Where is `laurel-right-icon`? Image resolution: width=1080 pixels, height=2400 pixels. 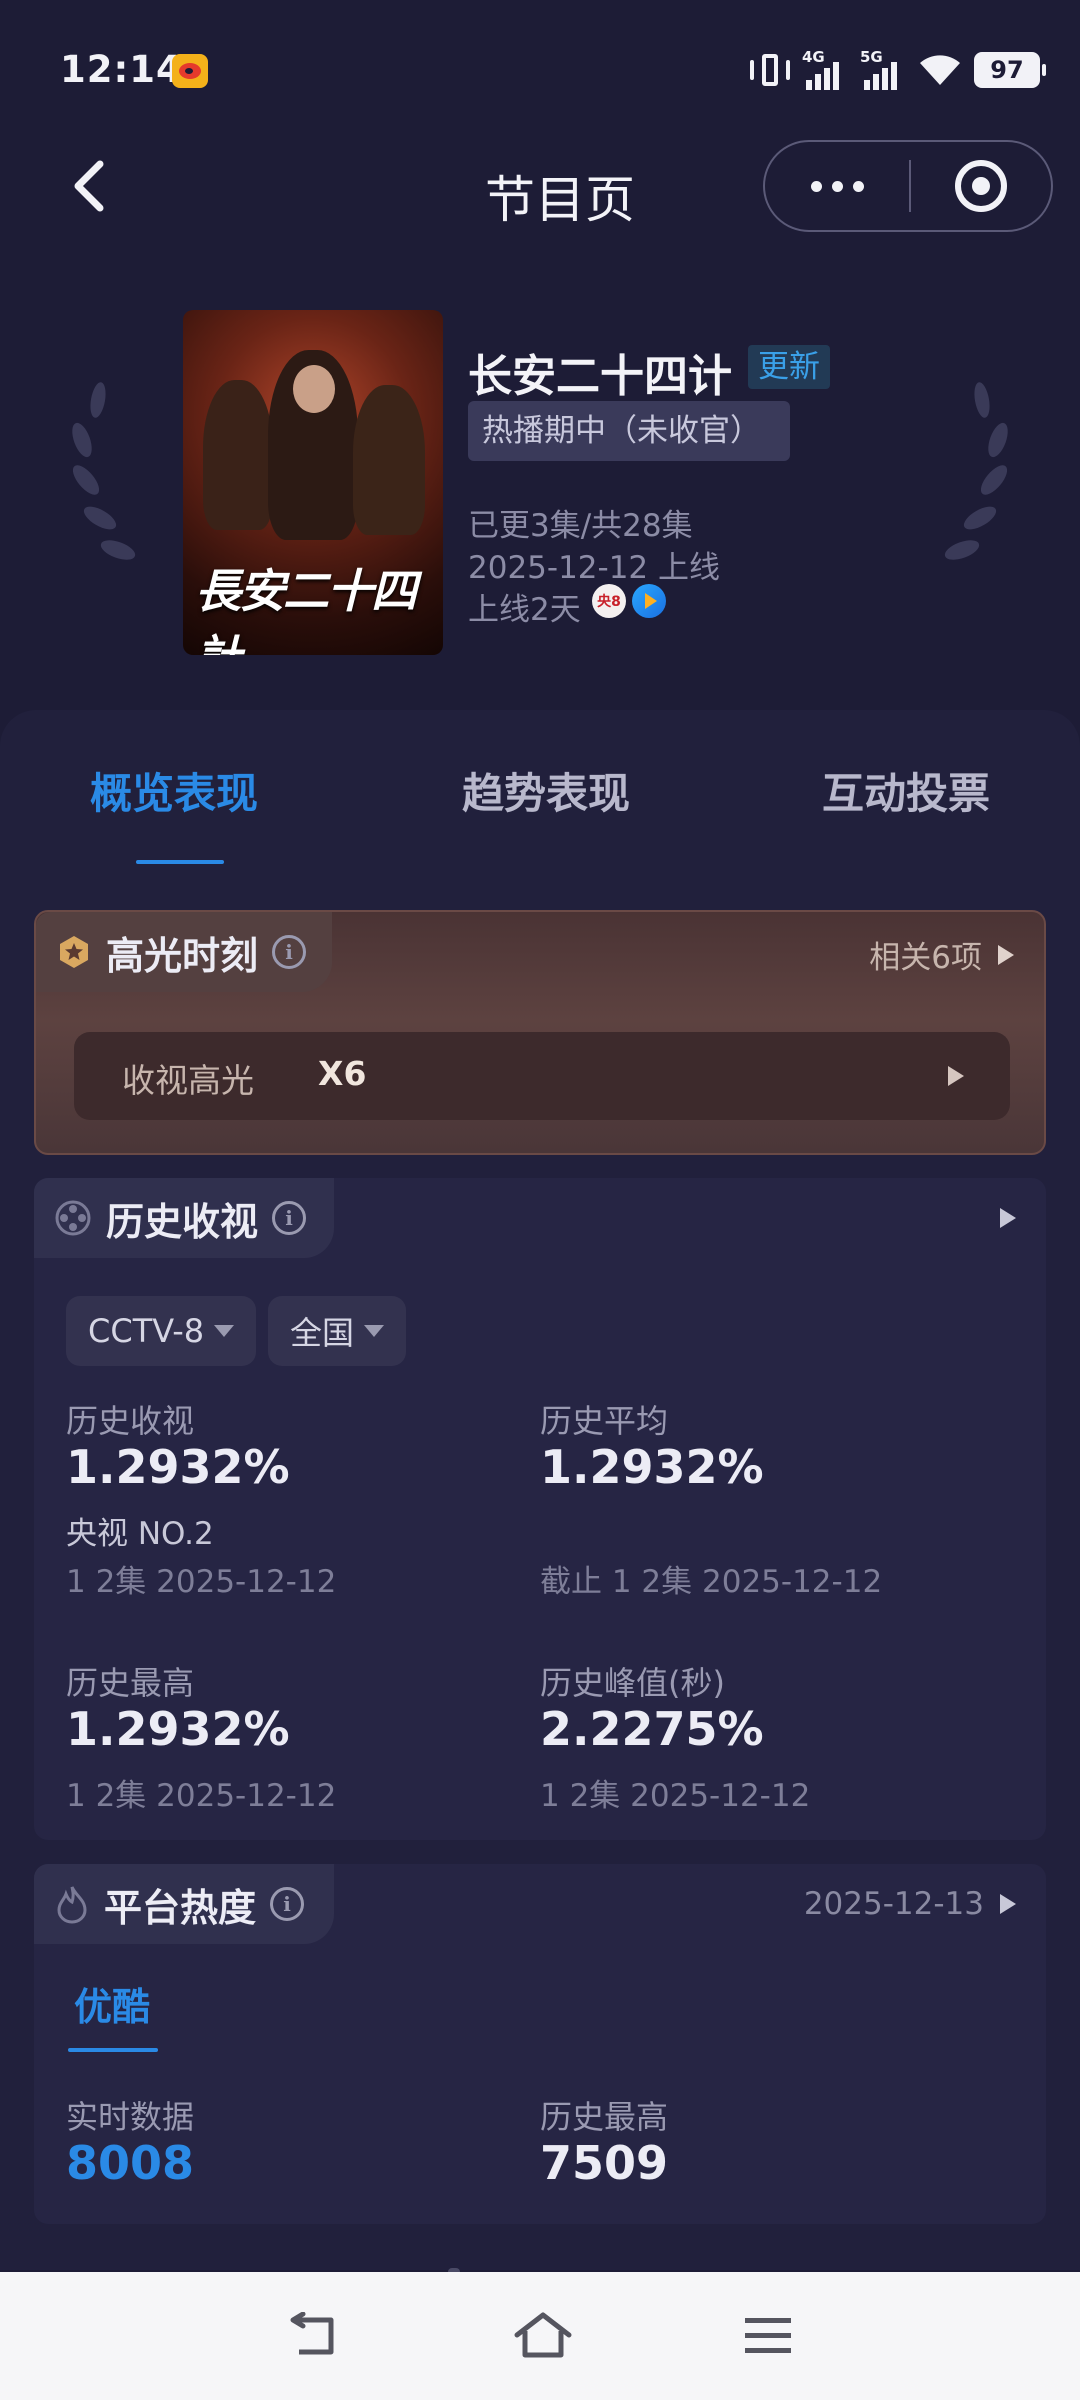 laurel-right-icon is located at coordinates (976, 471).